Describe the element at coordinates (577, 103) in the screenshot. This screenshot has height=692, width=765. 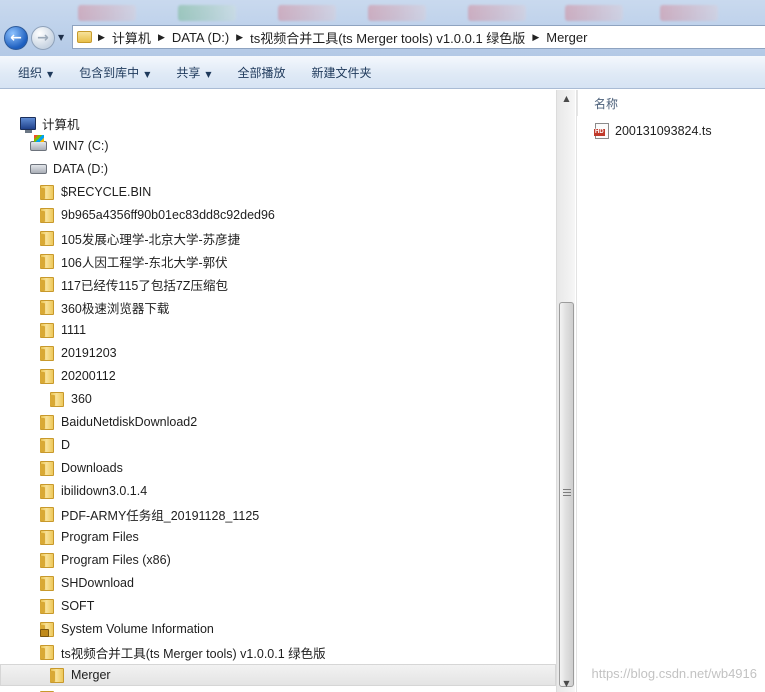
I see `column-divider` at that location.